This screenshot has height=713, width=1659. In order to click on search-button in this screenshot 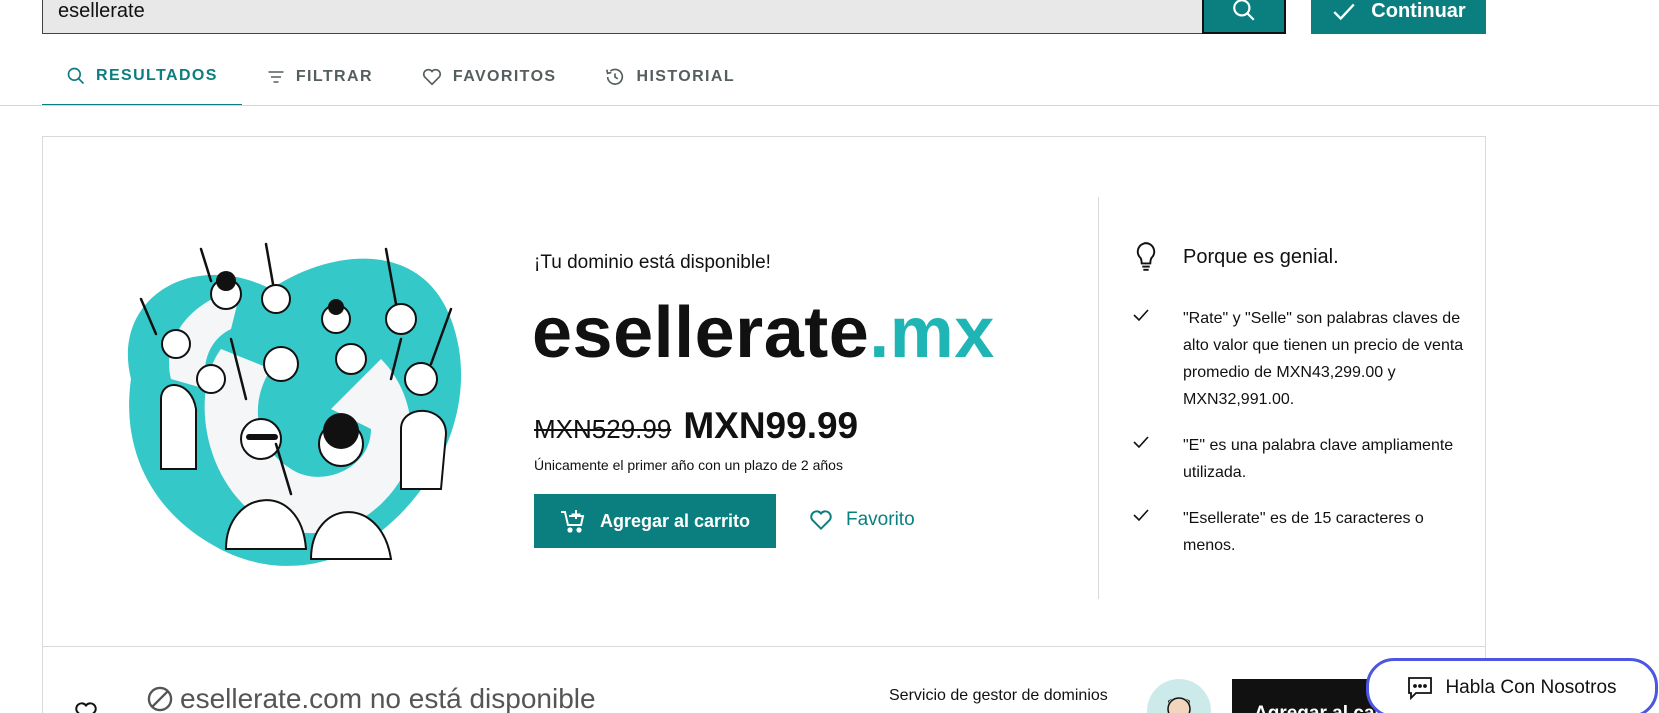, I will do `click(1244, 17)`.